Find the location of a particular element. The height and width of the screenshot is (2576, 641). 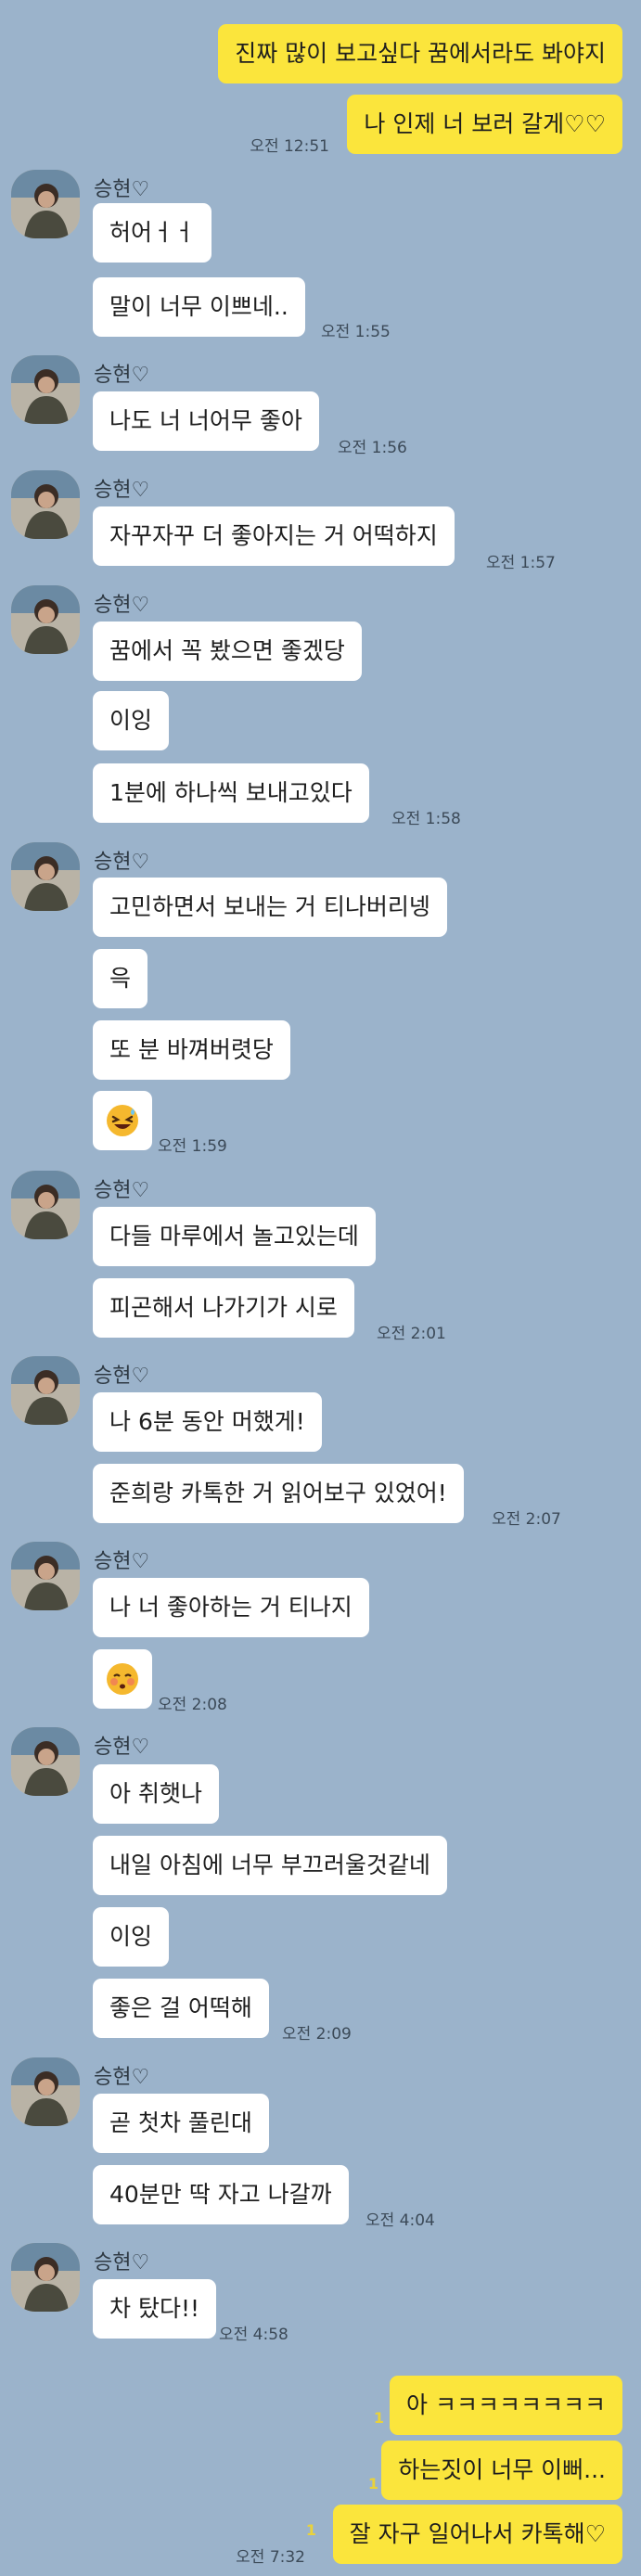

message-time: 오전 2:09 is located at coordinates (317, 2034).